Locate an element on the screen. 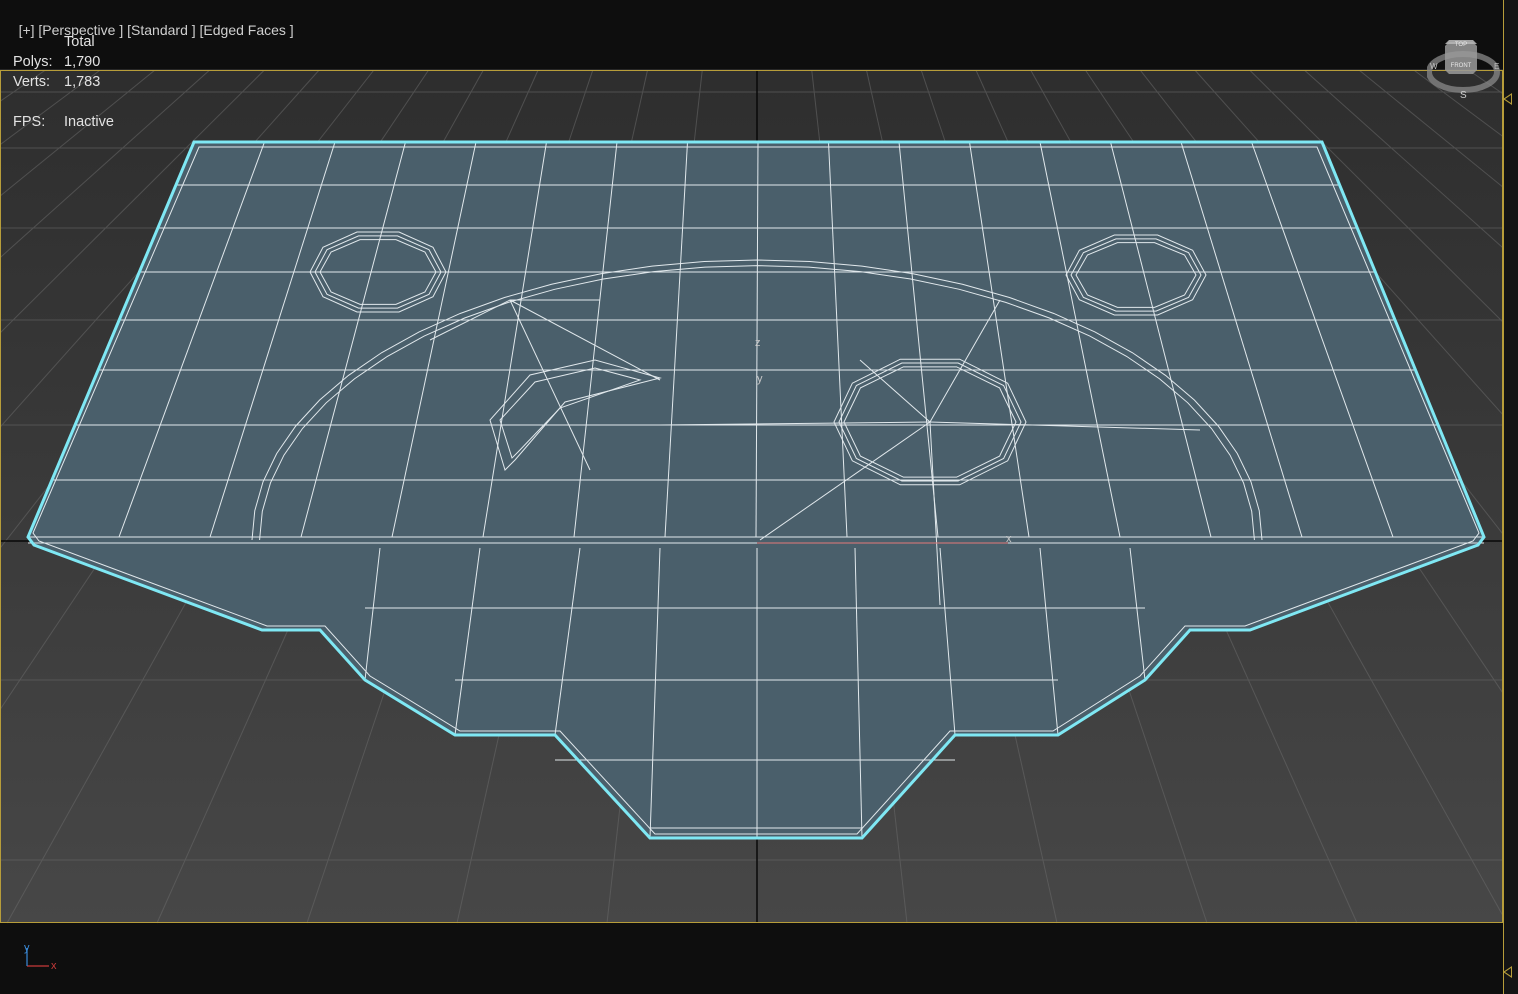  viewport-display-menu: [Edged Faces ] is located at coordinates (247, 30).